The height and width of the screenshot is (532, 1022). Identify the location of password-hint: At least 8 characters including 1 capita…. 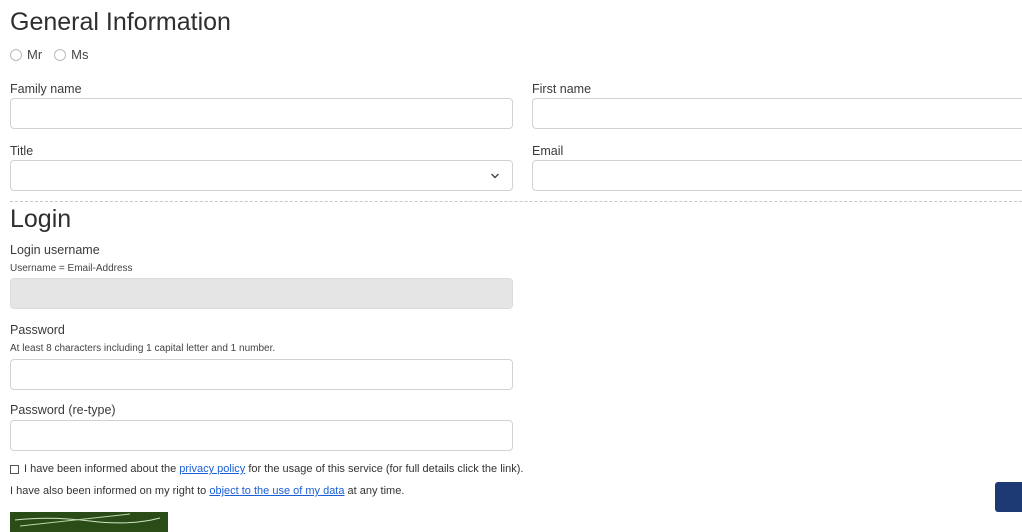
(143, 348).